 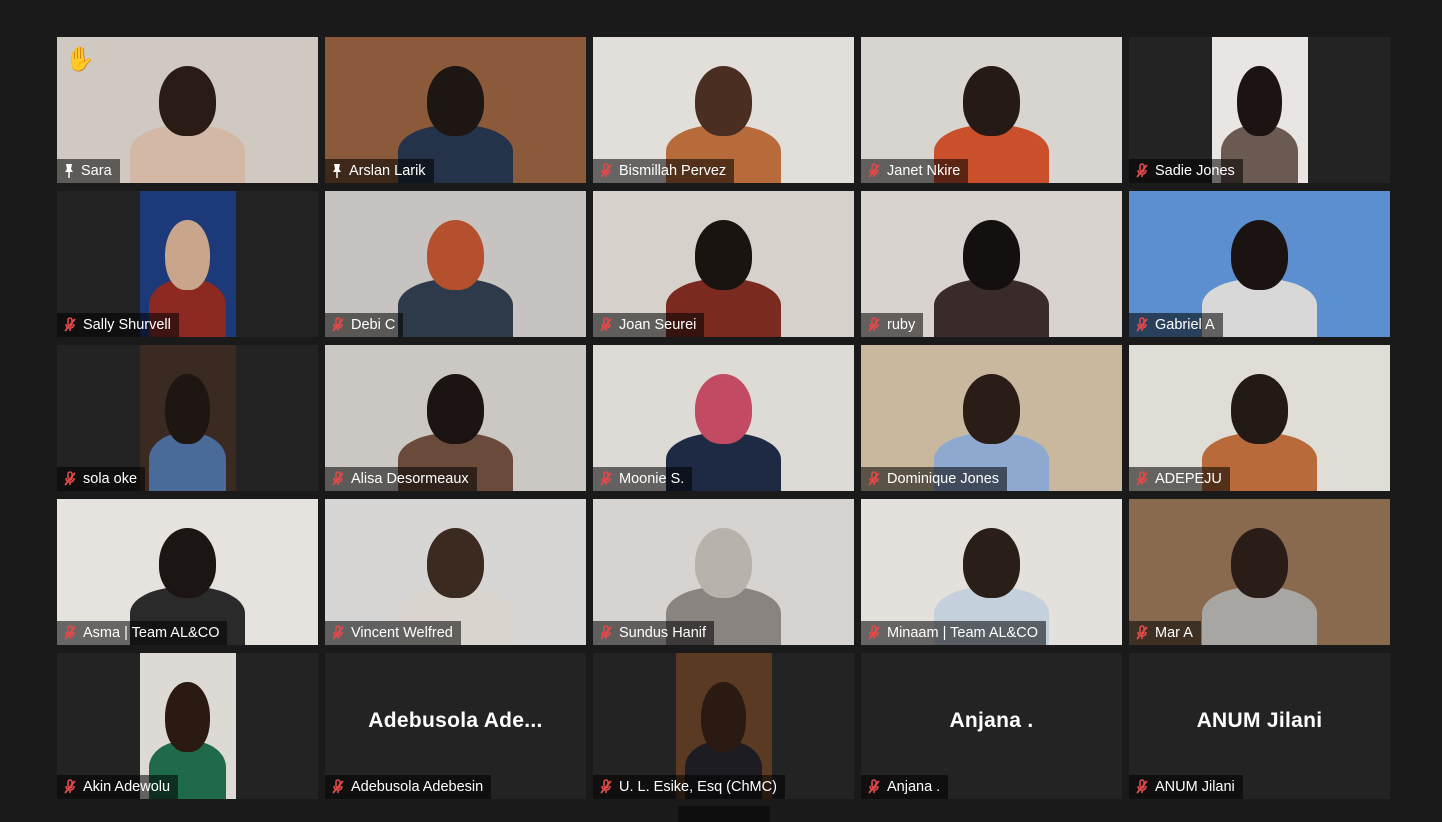 I want to click on participant-display-name: ANUM Jilani, so click(x=1259, y=720).